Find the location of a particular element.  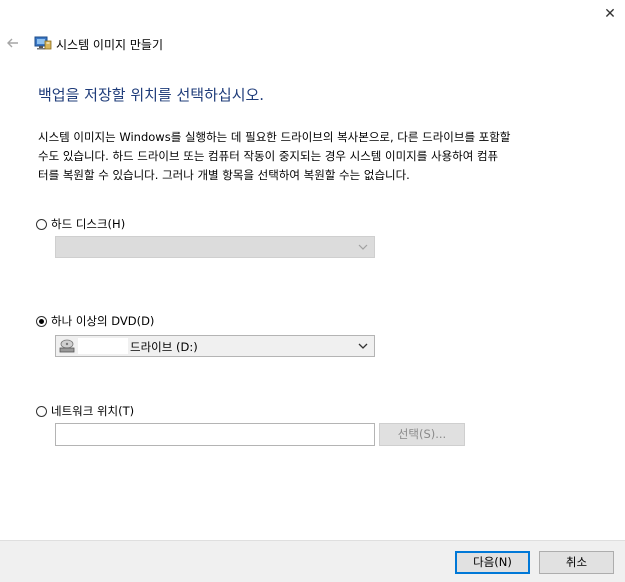

dvd-drive-value: 드라이브 (D:) is located at coordinates (164, 347).